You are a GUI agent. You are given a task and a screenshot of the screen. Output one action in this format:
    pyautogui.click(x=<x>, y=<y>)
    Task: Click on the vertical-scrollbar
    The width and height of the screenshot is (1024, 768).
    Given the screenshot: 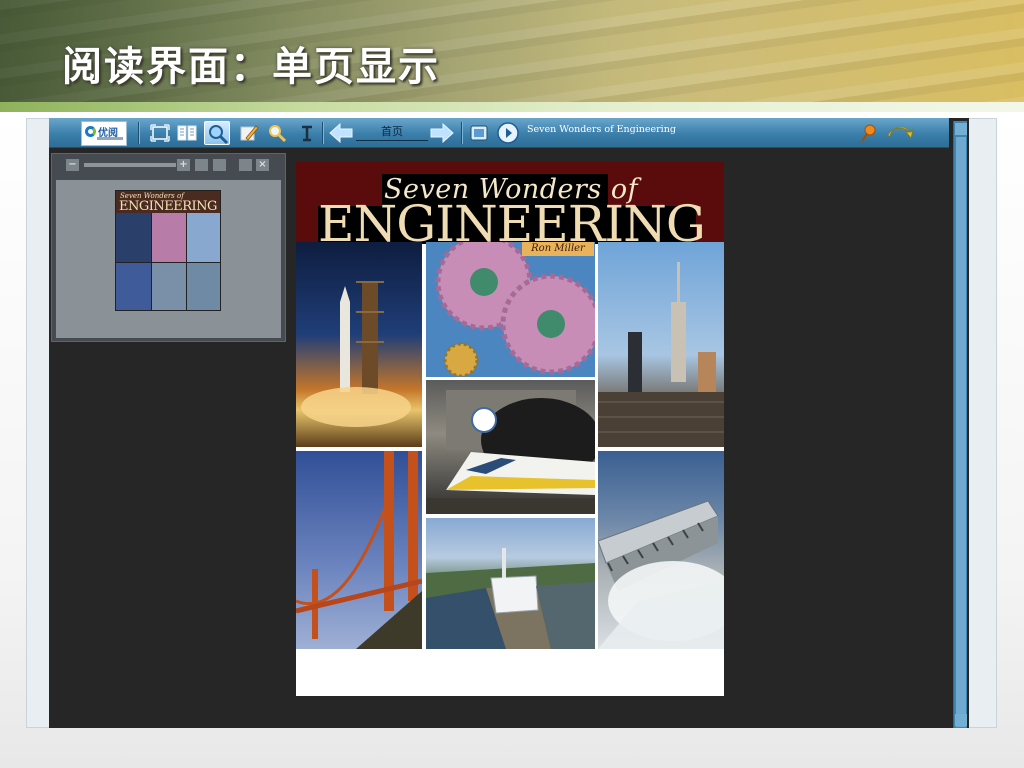 What is the action you would take?
    pyautogui.click(x=960, y=424)
    